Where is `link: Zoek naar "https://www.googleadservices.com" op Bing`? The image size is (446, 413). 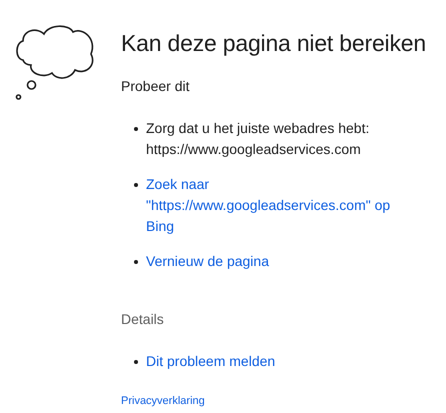 link: Zoek naar "https://www.googleadservices.com" op Bing is located at coordinates (282, 205).